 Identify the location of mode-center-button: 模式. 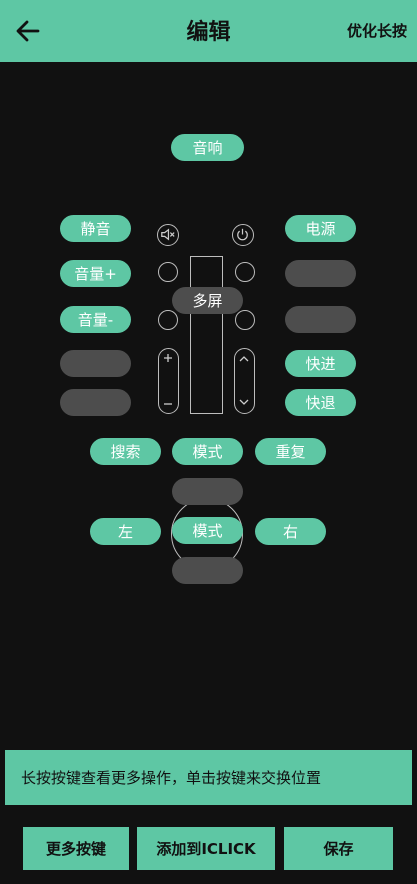
(207, 530).